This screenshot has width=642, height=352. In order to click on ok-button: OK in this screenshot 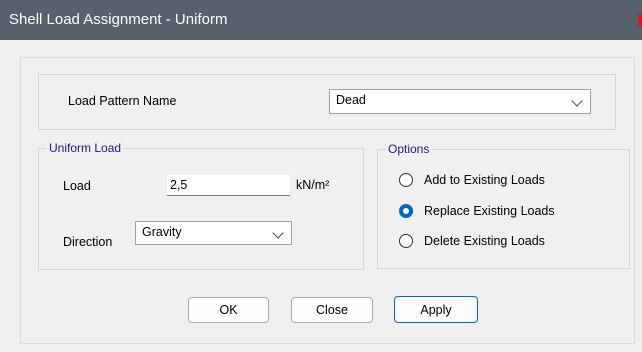, I will do `click(228, 310)`.